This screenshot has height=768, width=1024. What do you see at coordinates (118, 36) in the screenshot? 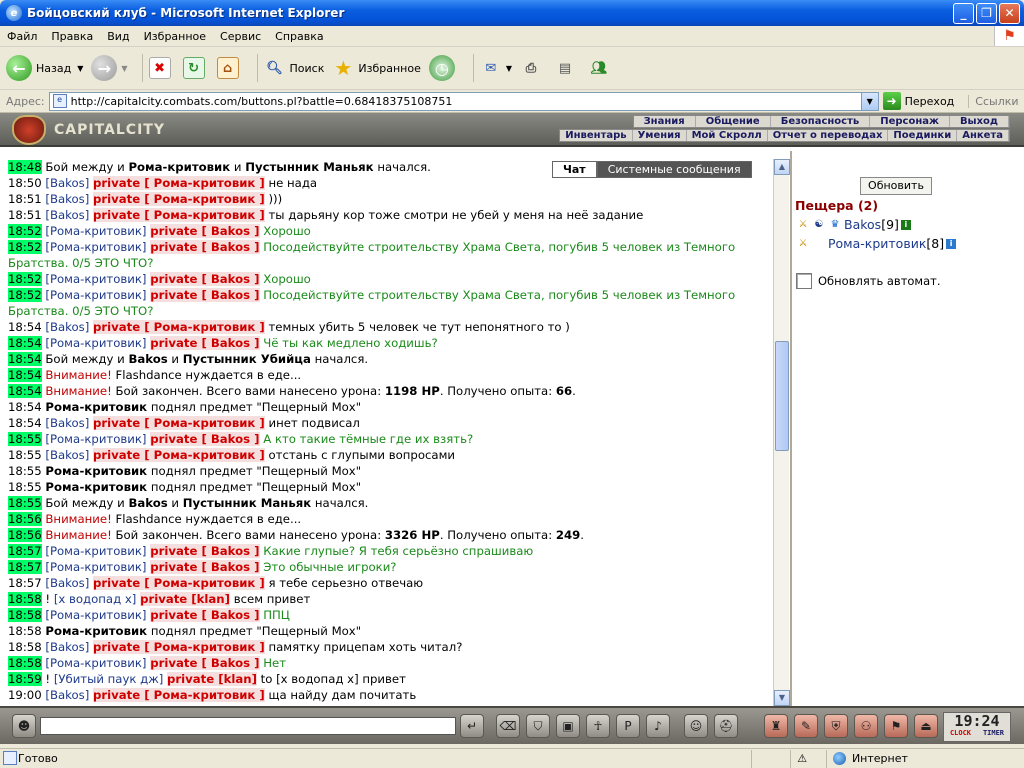
I see `menu-view: Вид` at bounding box center [118, 36].